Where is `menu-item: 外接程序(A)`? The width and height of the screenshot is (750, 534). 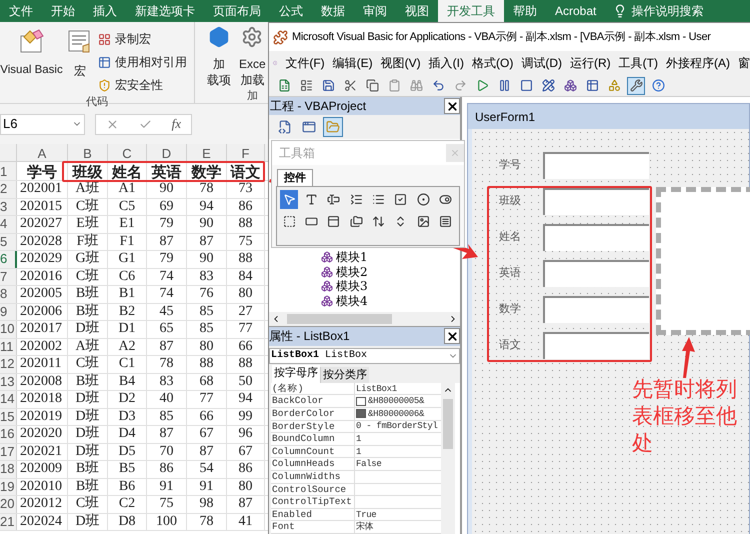
menu-item: 外接程序(A) is located at coordinates (698, 63).